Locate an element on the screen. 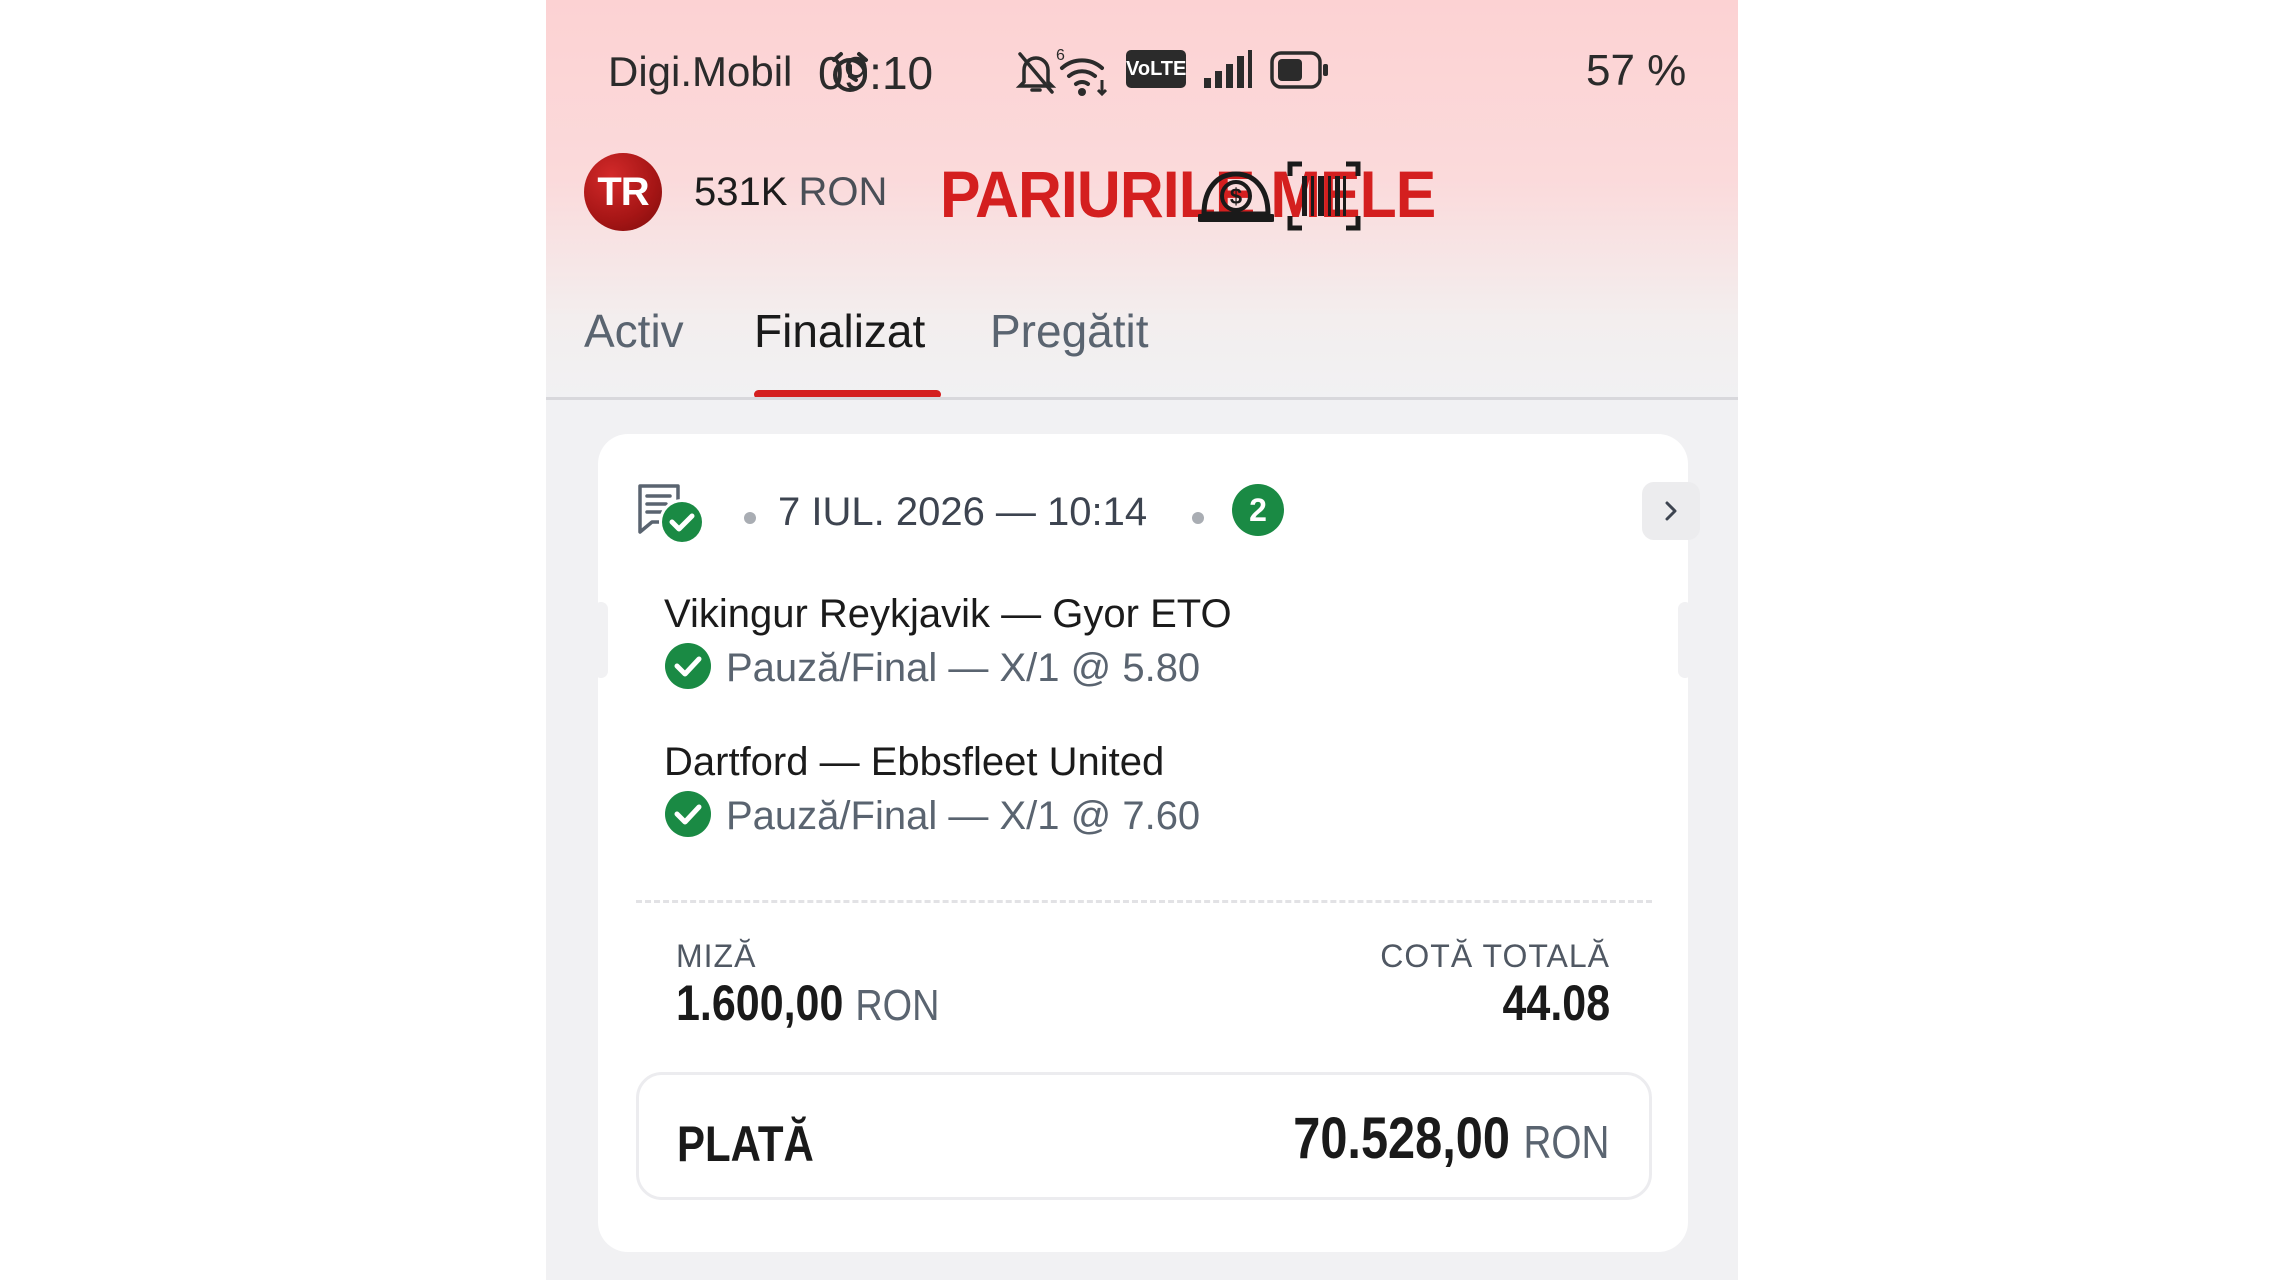  total-odds-label: COTĂ TOTALĂ is located at coordinates (1495, 956).